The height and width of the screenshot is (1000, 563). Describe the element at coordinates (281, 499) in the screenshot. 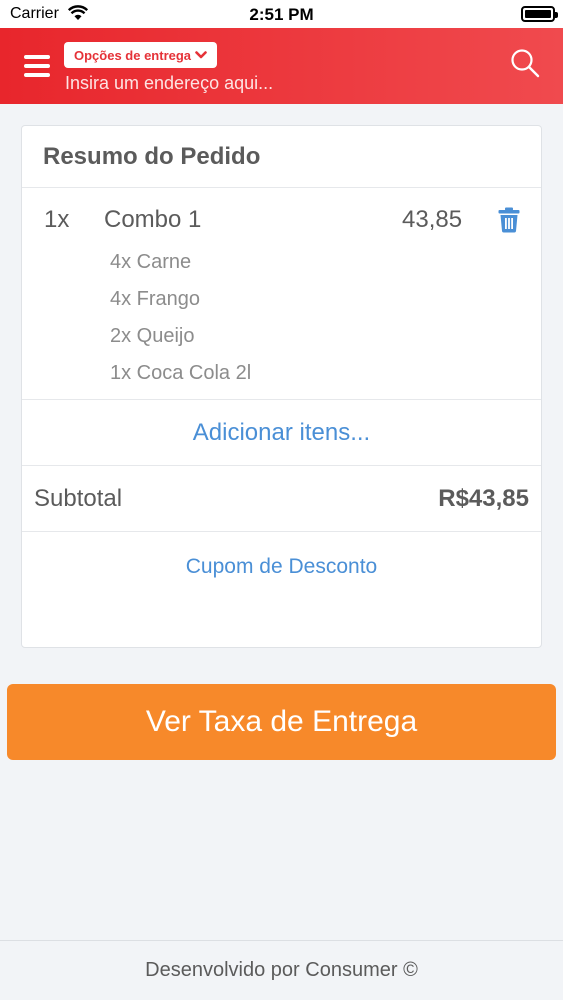

I see `subtotal-row: Subtotal R$43,85` at that location.